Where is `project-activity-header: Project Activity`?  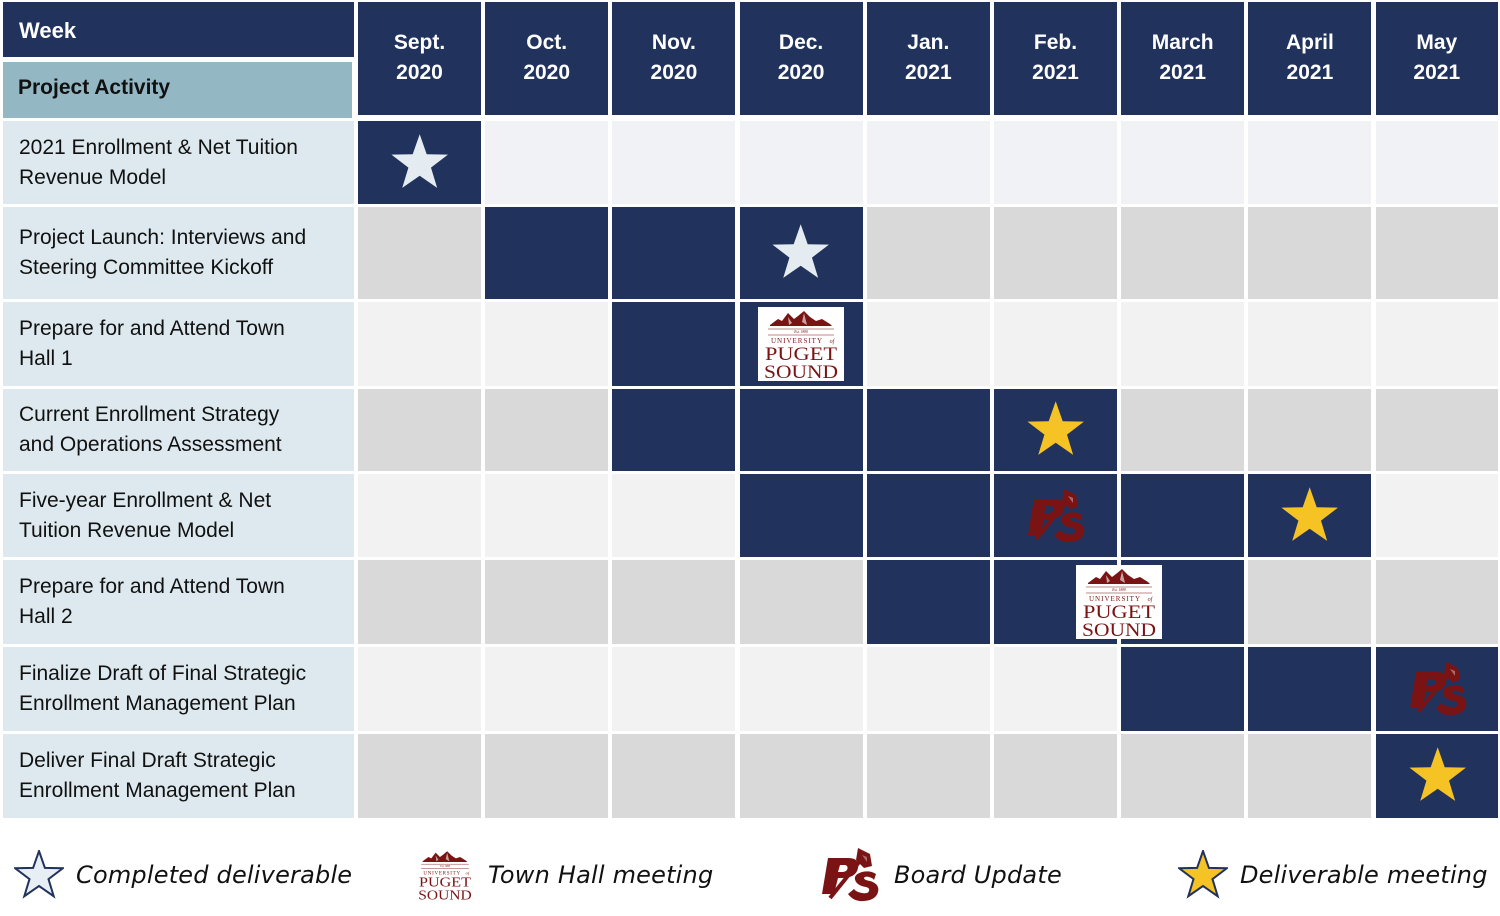 project-activity-header: Project Activity is located at coordinates (177, 90).